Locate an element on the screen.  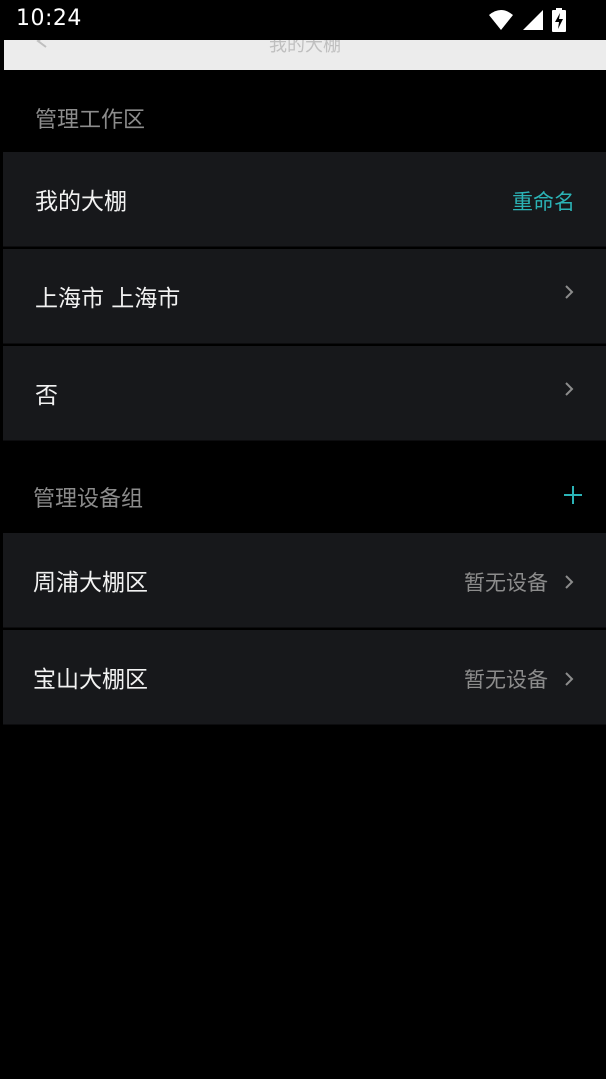
workspace-section-header: 管理工作区 is located at coordinates (303, 111).